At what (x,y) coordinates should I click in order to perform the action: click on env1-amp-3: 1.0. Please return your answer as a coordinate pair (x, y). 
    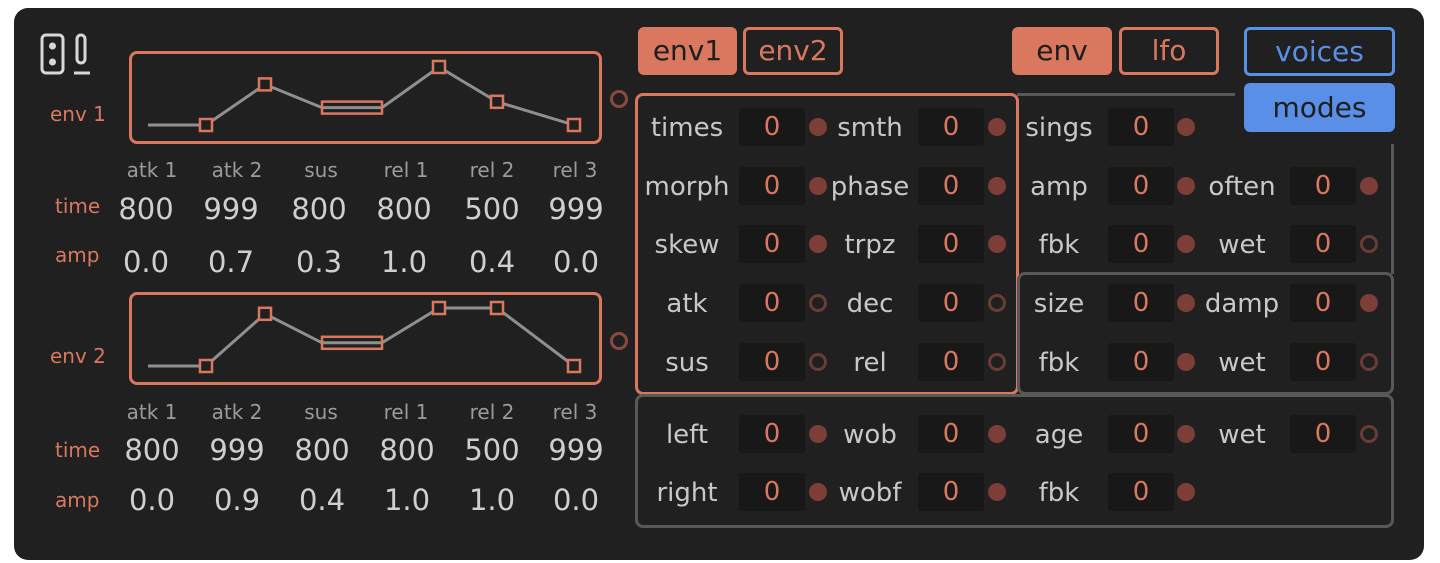
    Looking at the image, I should click on (404, 262).